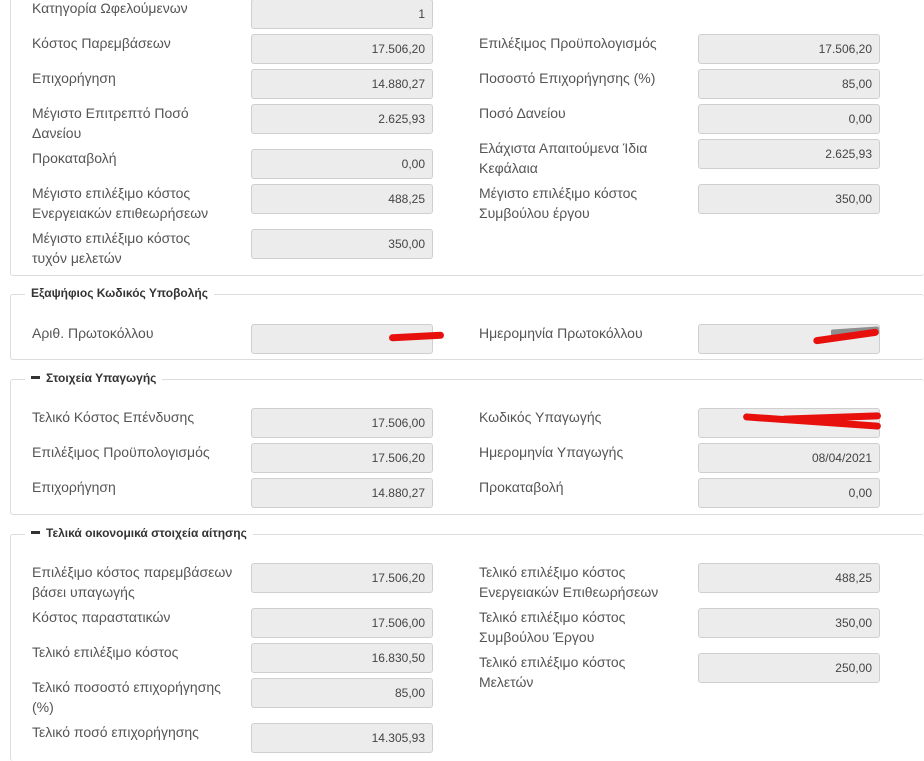  What do you see at coordinates (74, 487) in the screenshot?
I see `label-grant-inclusion: Επιχορήγηση` at bounding box center [74, 487].